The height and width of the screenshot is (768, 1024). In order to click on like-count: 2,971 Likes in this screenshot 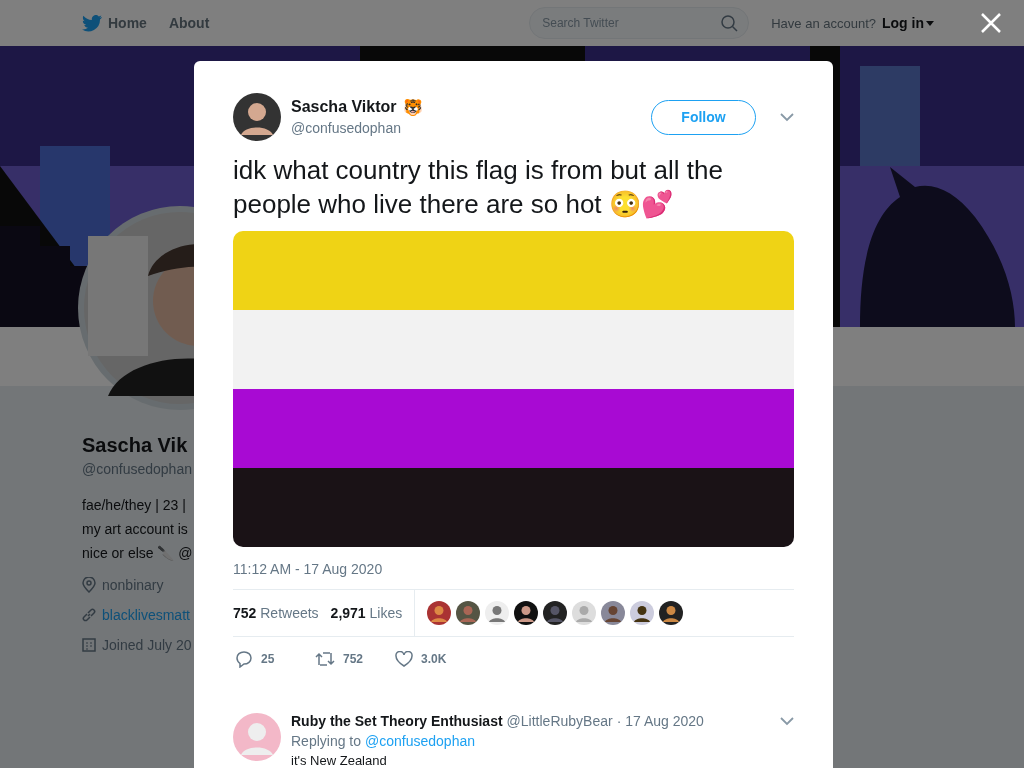, I will do `click(366, 613)`.